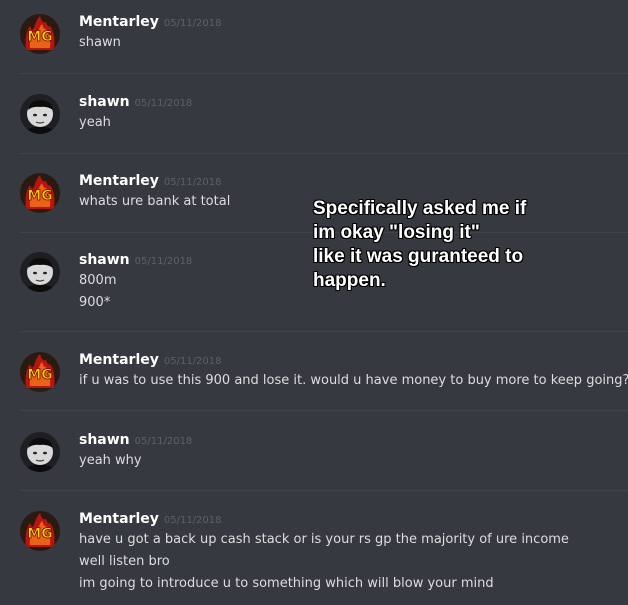 The width and height of the screenshot is (628, 605). Describe the element at coordinates (420, 208) in the screenshot. I see `annotation-line: Specifically asked me if` at that location.